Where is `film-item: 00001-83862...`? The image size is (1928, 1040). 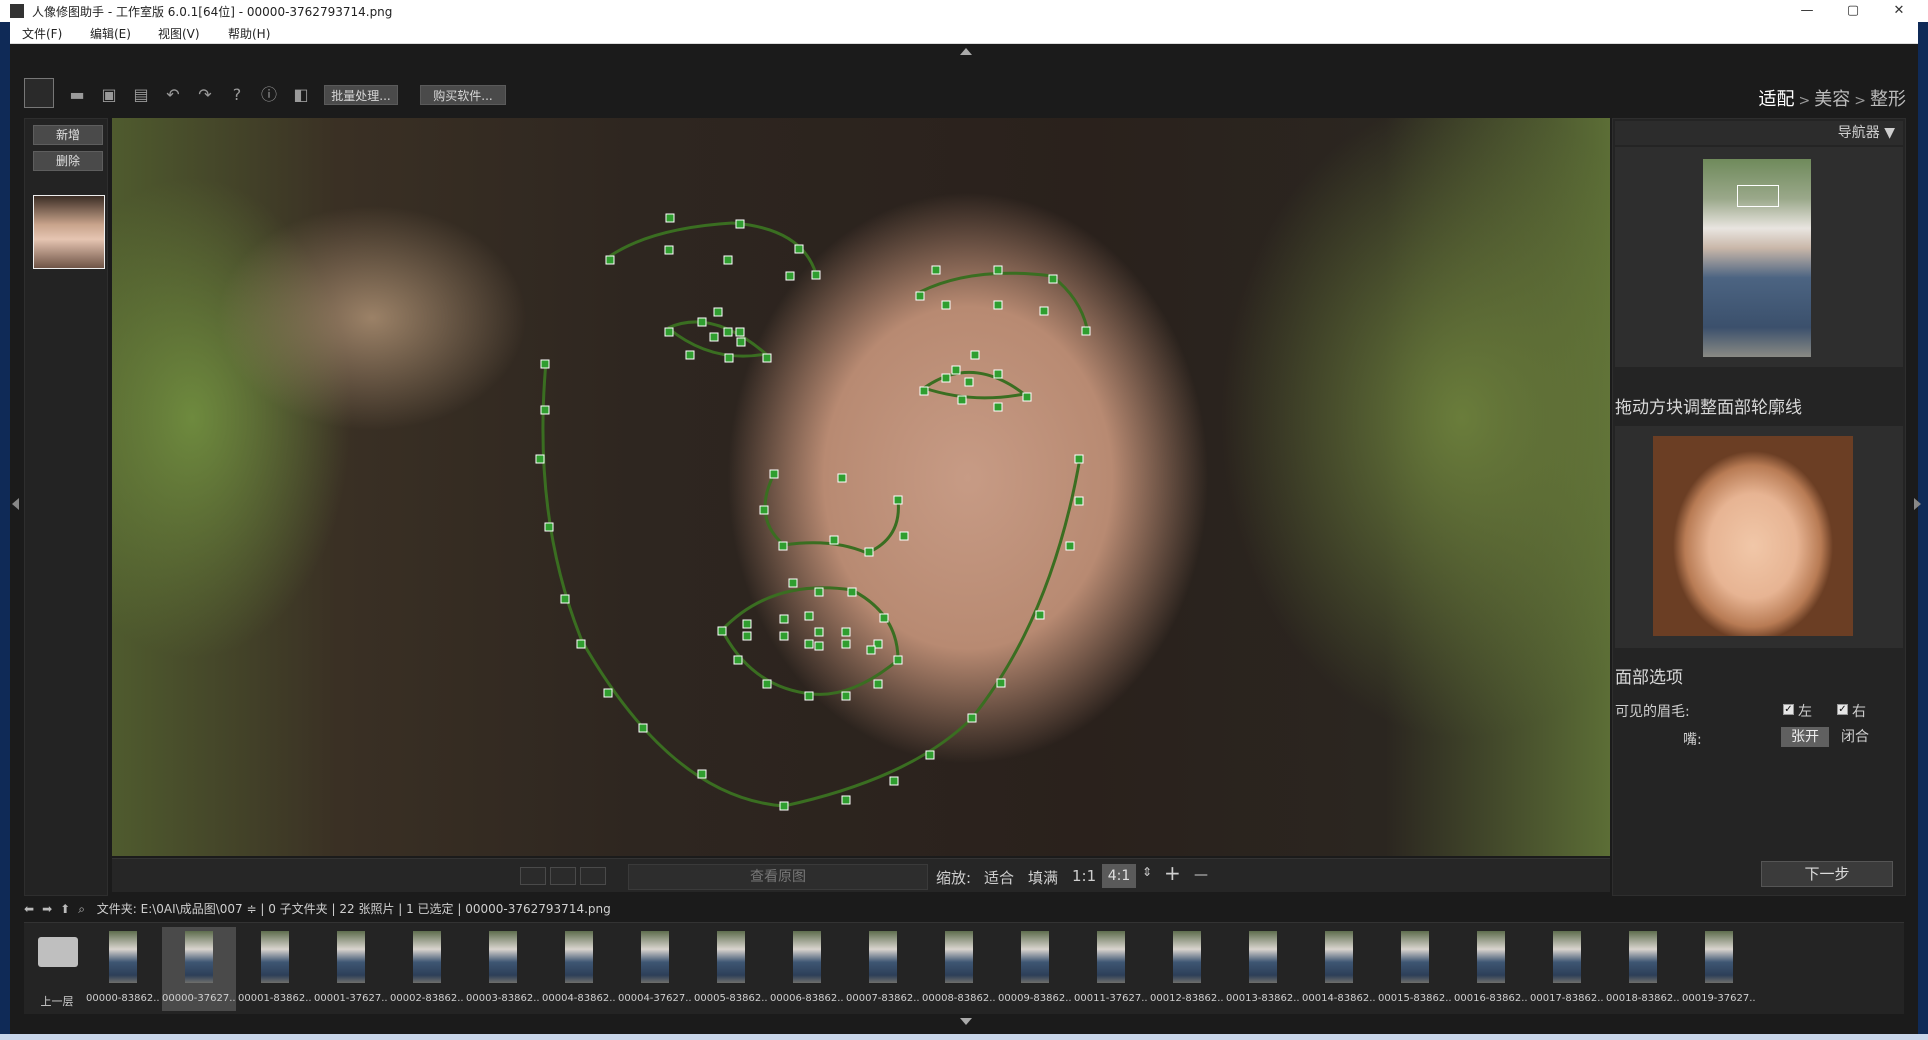 film-item: 00001-83862... is located at coordinates (275, 969).